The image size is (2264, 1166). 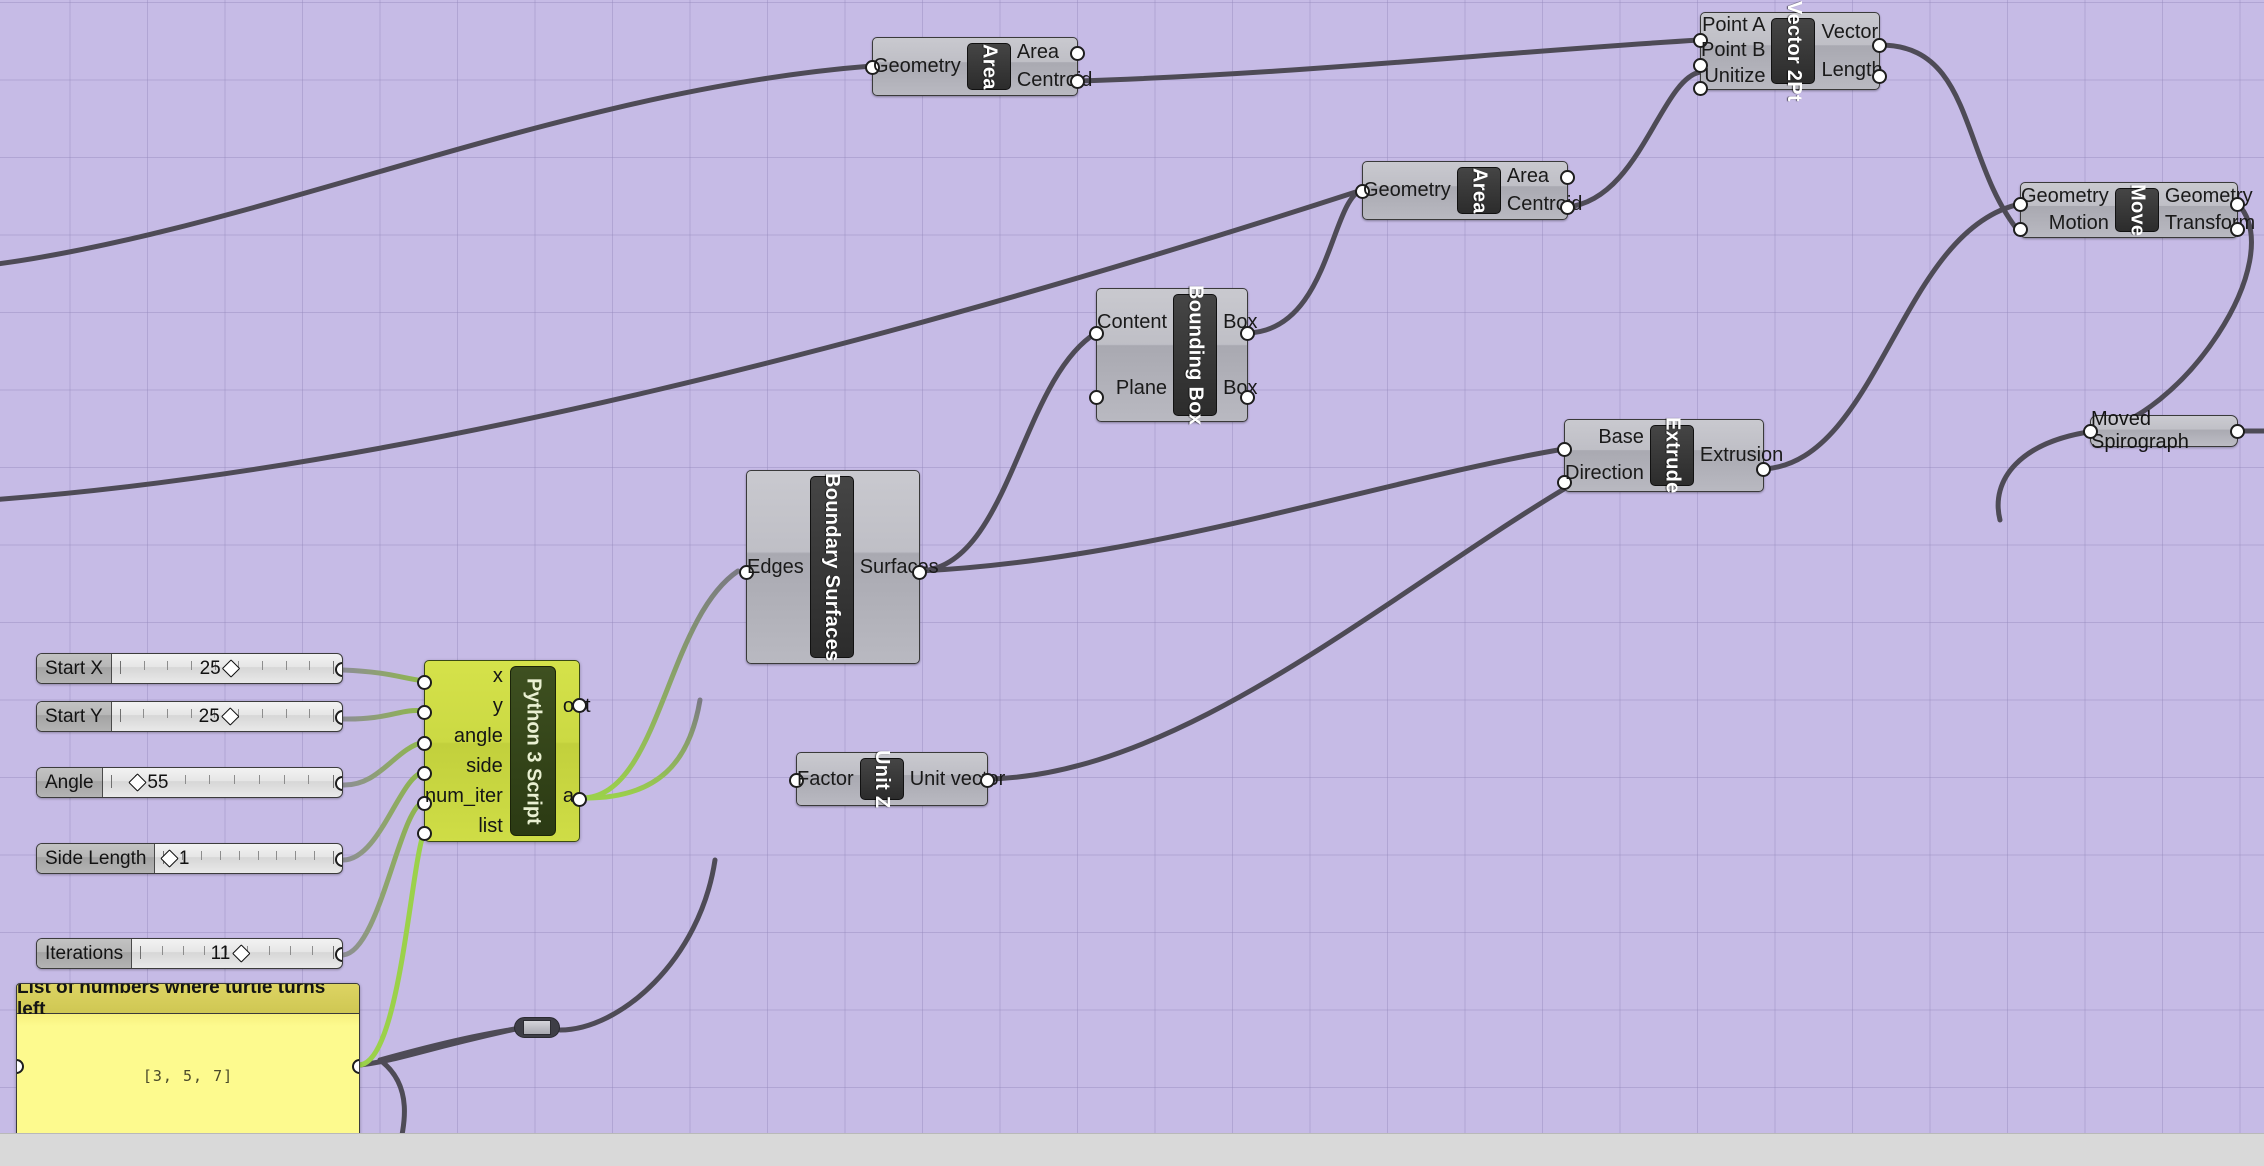 I want to click on component-nub: Bounding Box, so click(x=1195, y=355).